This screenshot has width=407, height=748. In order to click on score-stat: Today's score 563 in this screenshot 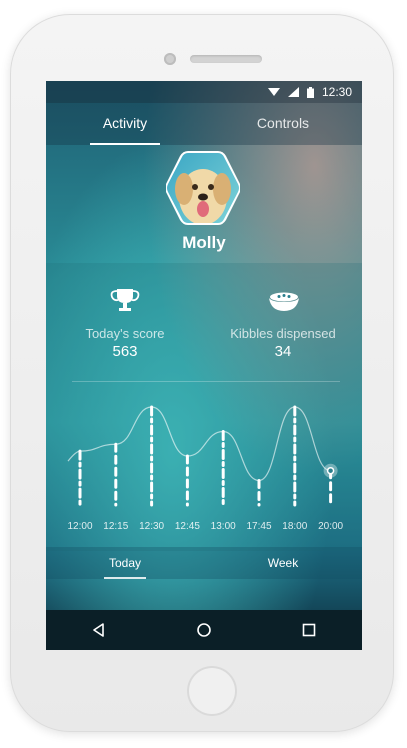, I will do `click(125, 343)`.